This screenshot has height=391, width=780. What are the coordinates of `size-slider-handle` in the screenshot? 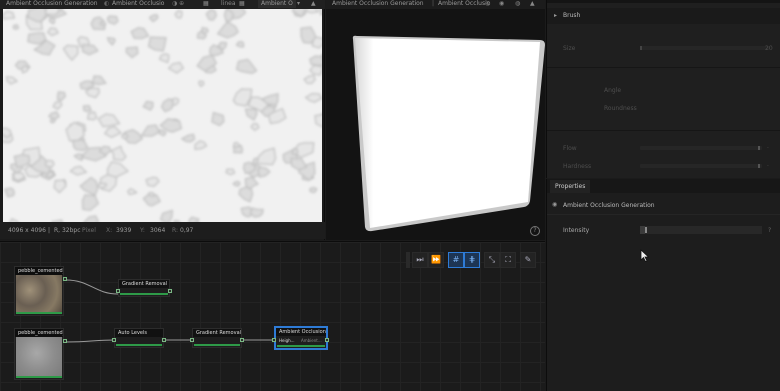 It's located at (641, 48).